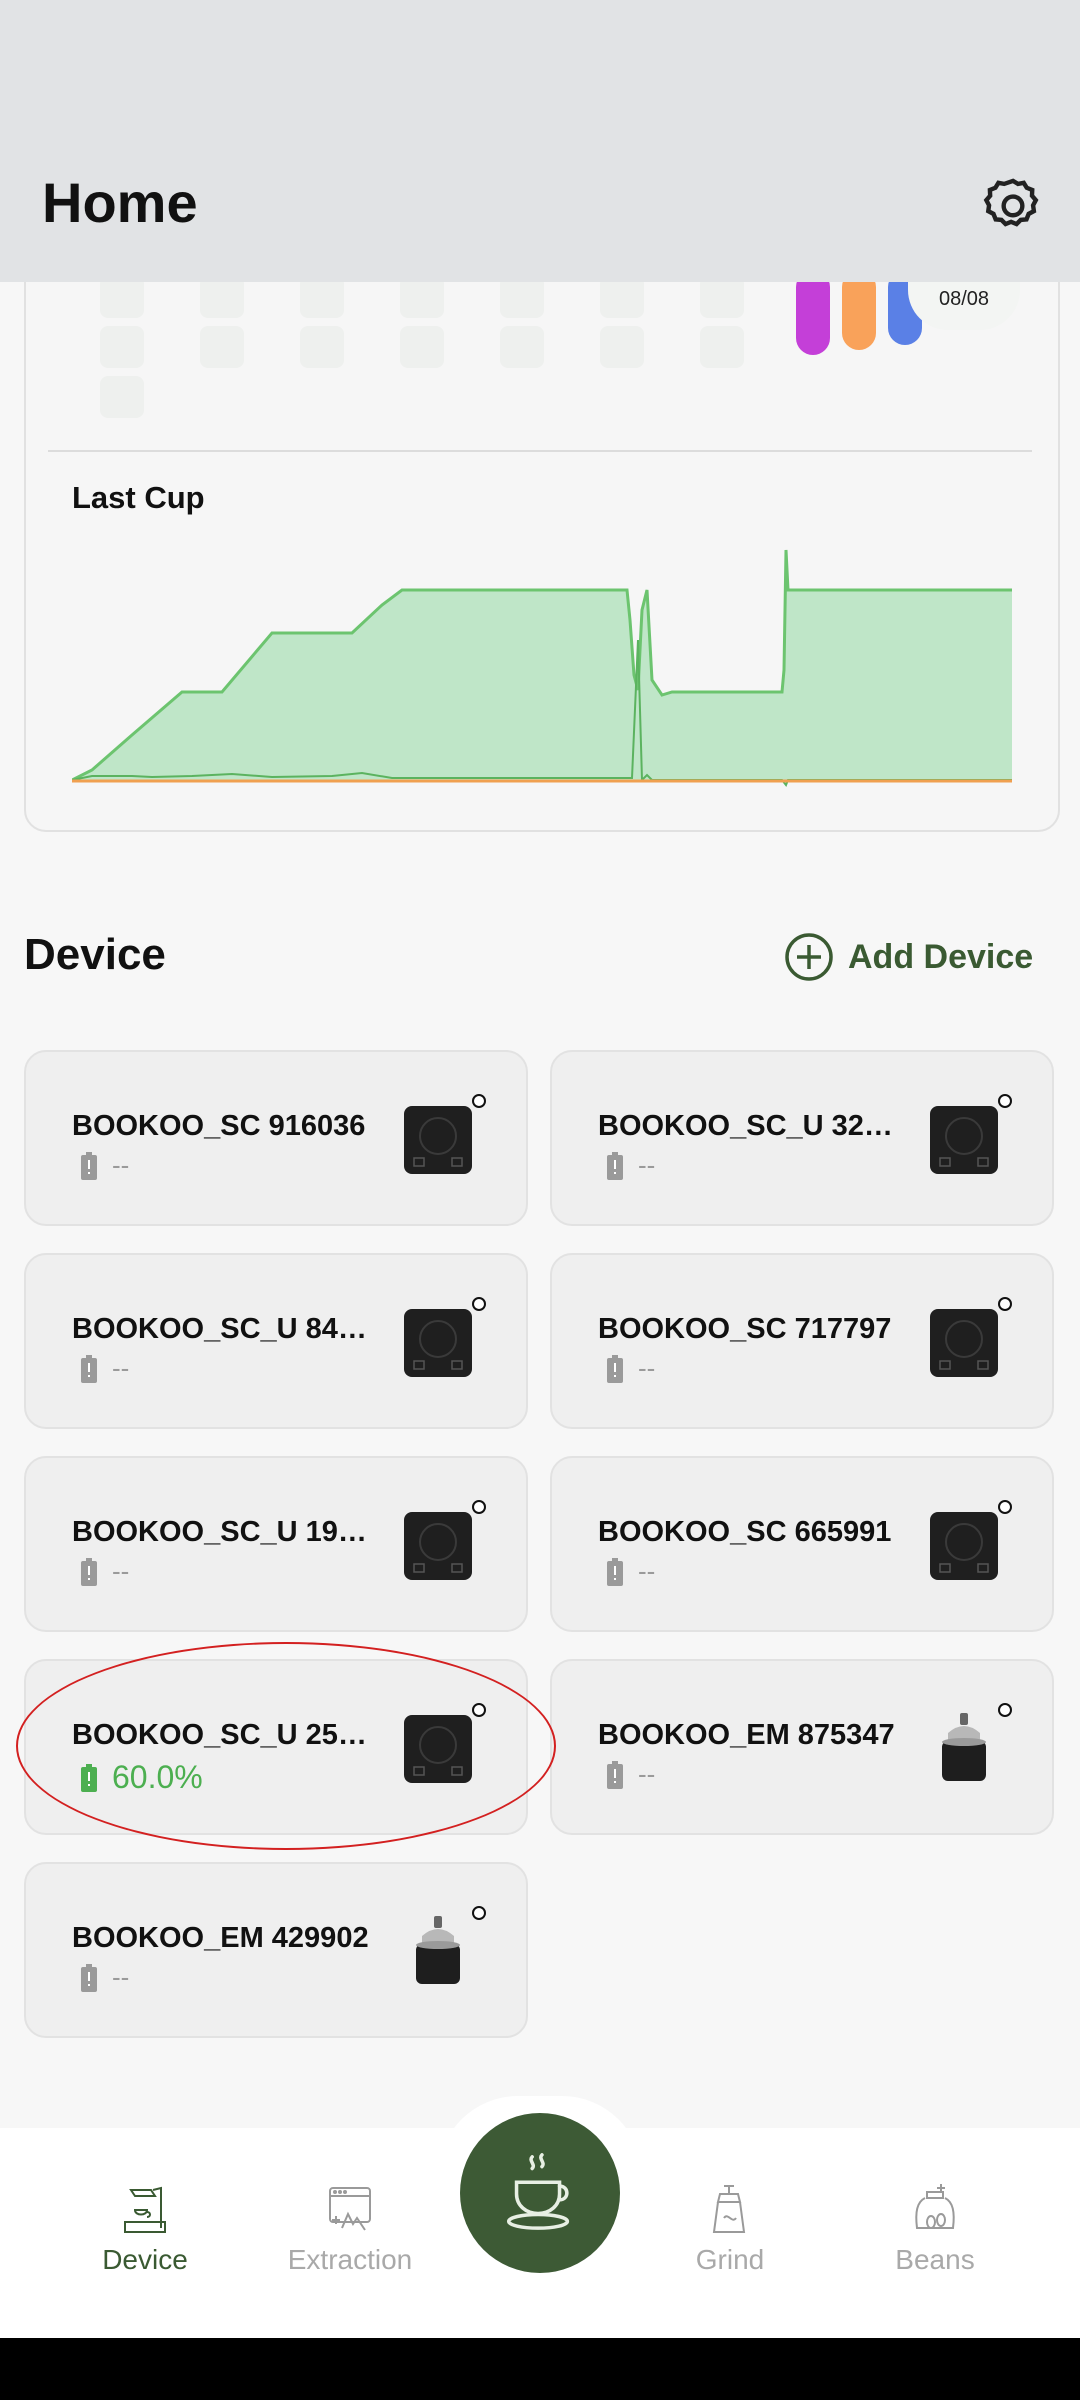 The width and height of the screenshot is (1080, 2400). I want to click on device-card: BOOKOO_SC_U 1900… --, so click(276, 1544).